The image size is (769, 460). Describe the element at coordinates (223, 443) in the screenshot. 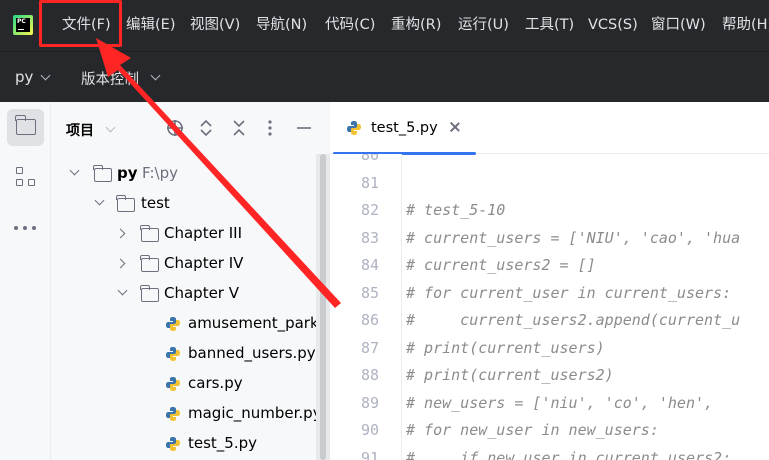

I see `tree-label: test_5.py` at that location.